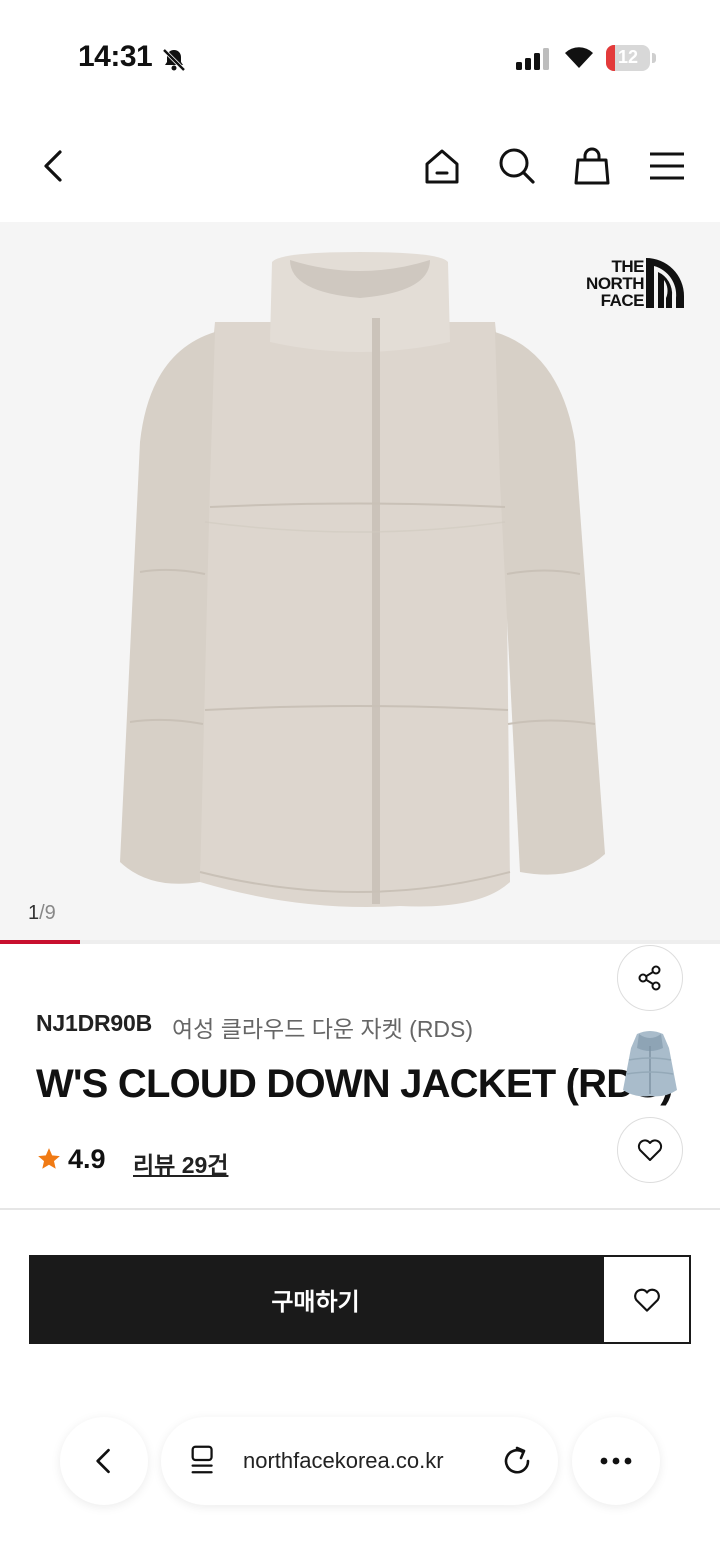 This screenshot has height=1565, width=720. I want to click on star-icon, so click(49, 1159).